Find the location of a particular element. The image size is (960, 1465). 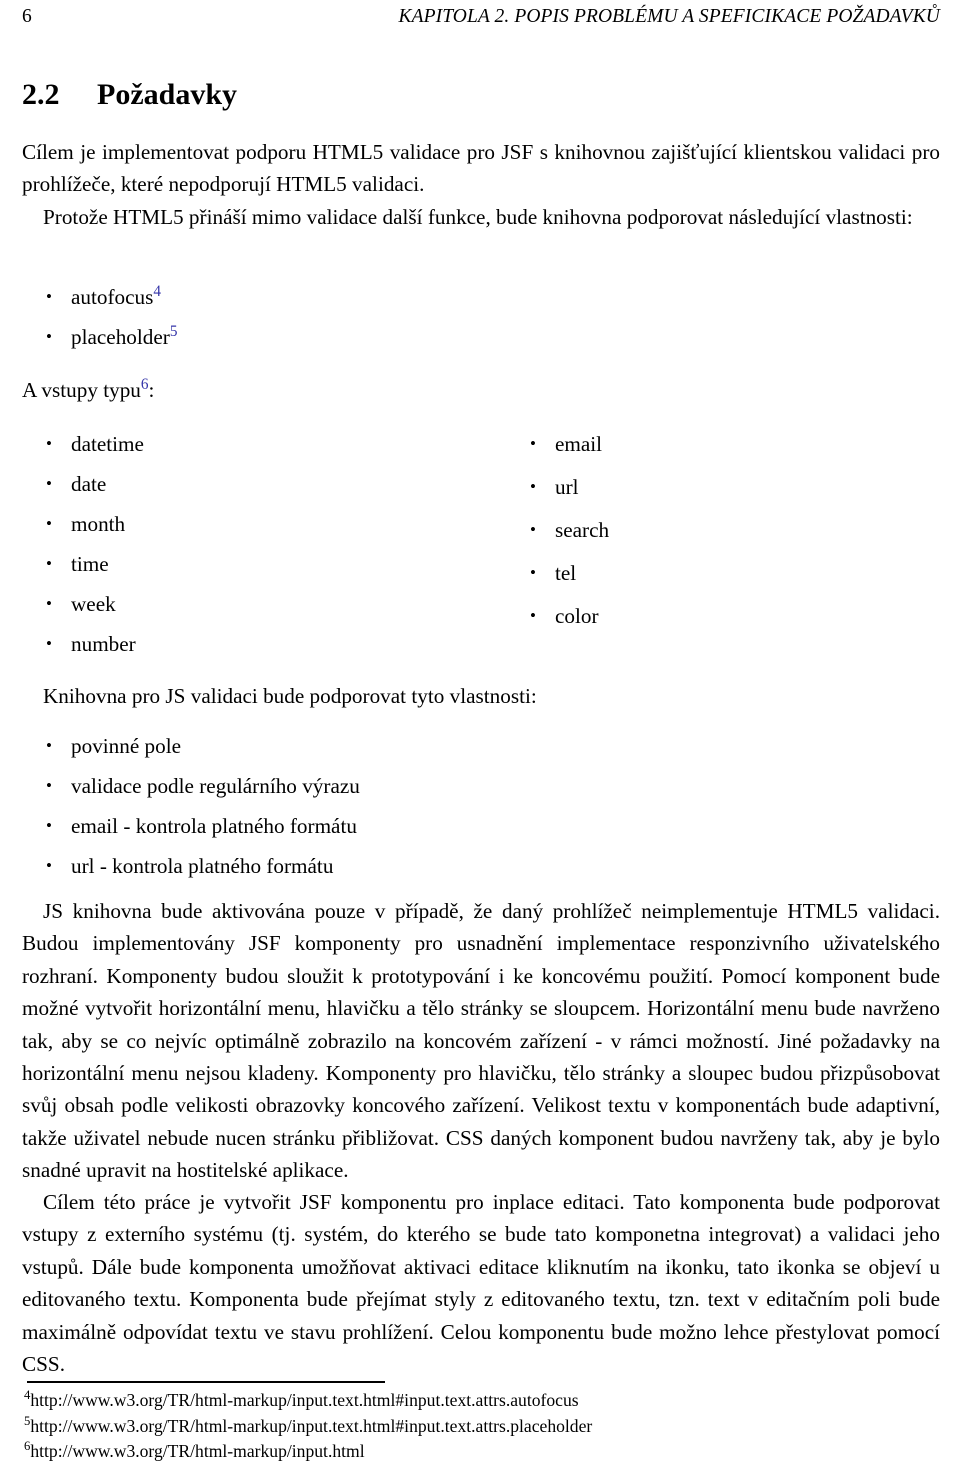

list-item: autofocus4 is located at coordinates (256, 297).